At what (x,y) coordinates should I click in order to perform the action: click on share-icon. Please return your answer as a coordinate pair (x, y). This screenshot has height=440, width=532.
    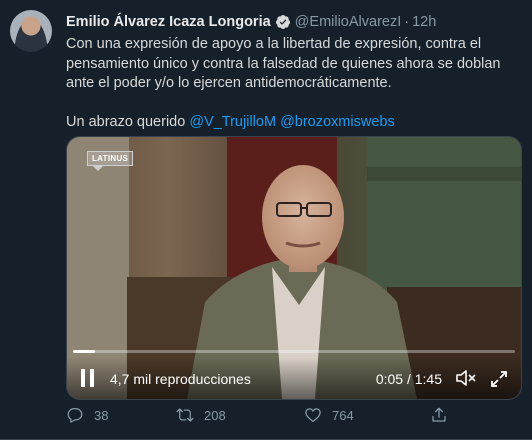
    Looking at the image, I should click on (439, 414).